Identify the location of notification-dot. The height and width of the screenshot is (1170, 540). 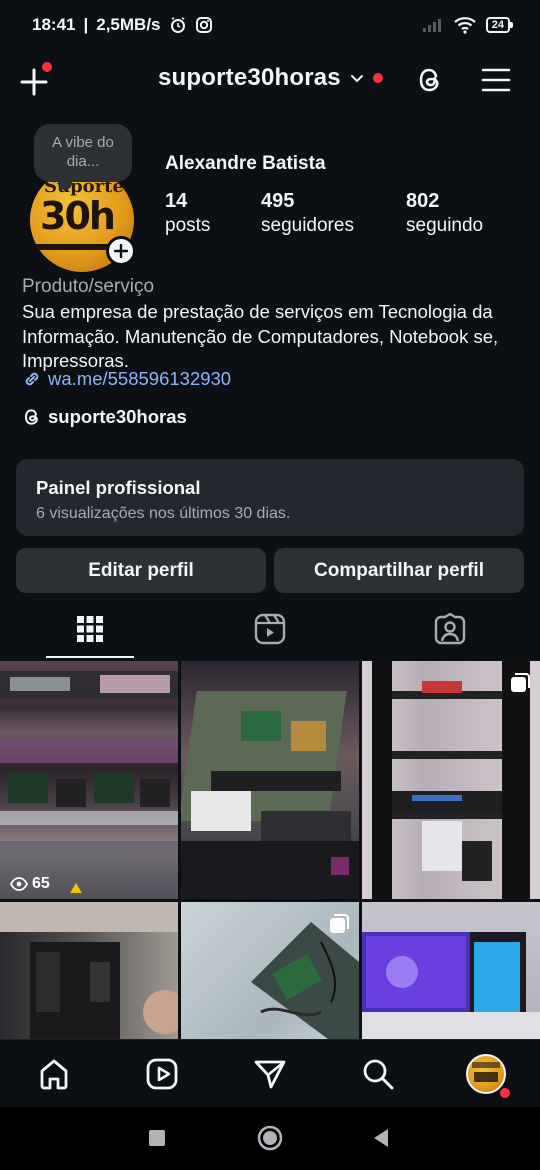
(47, 67).